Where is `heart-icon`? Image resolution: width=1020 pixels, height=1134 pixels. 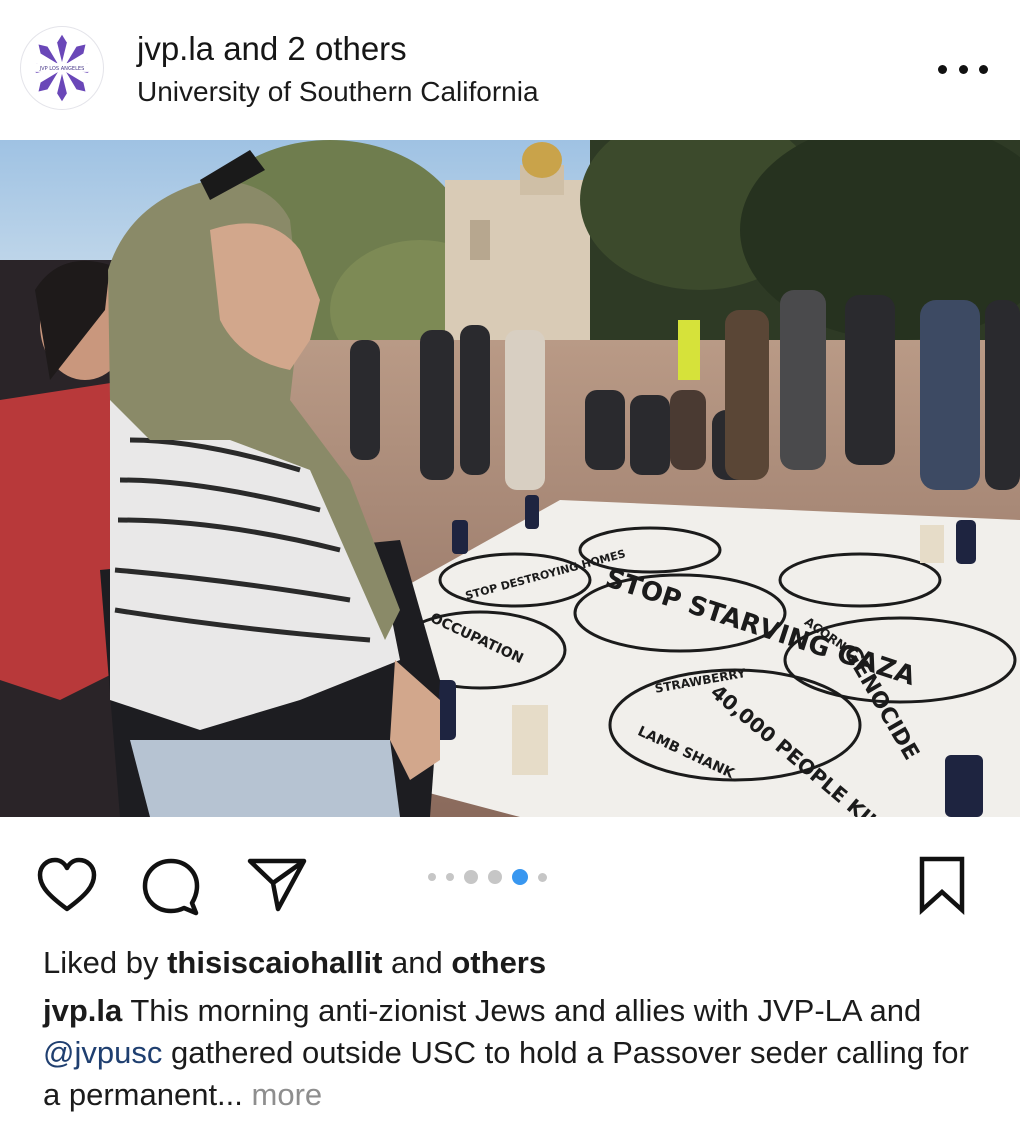 heart-icon is located at coordinates (67, 886).